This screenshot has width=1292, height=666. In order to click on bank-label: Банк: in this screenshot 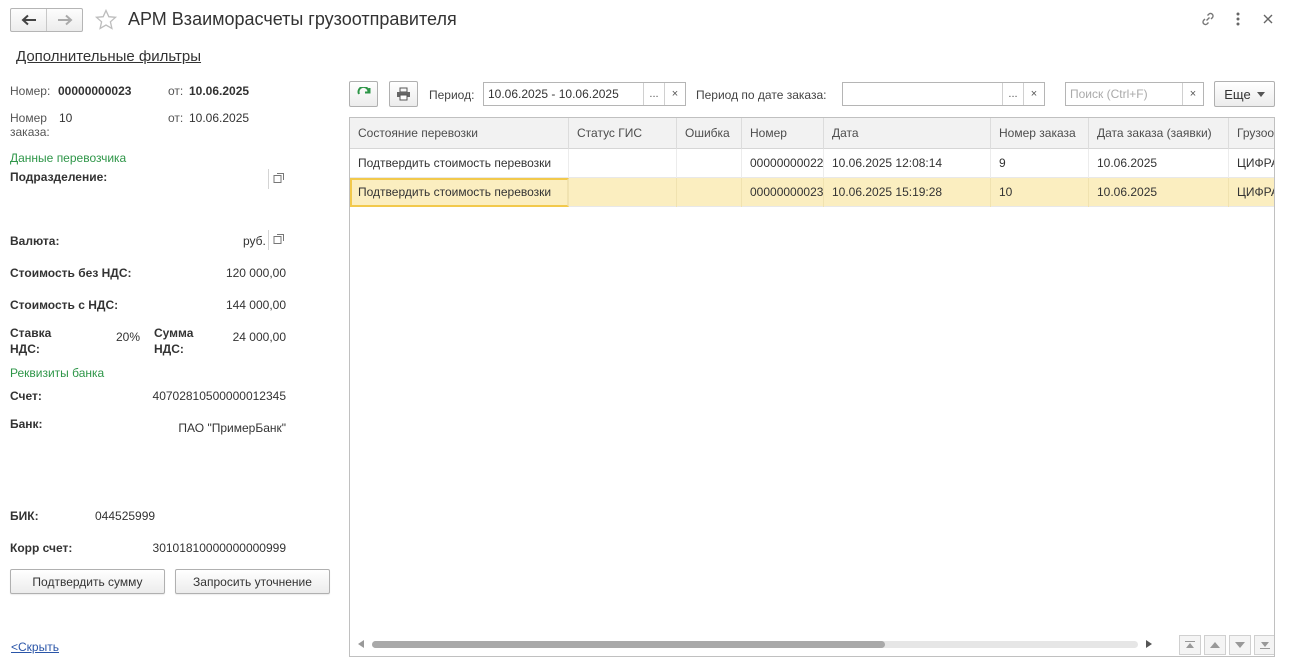, I will do `click(26, 424)`.